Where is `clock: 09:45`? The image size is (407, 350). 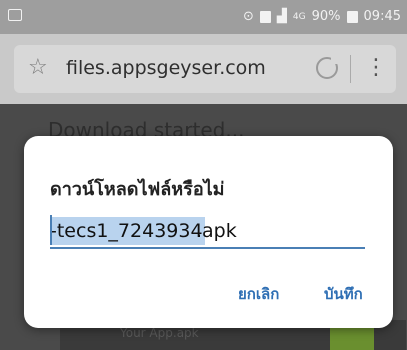
clock: 09:45 is located at coordinates (382, 16).